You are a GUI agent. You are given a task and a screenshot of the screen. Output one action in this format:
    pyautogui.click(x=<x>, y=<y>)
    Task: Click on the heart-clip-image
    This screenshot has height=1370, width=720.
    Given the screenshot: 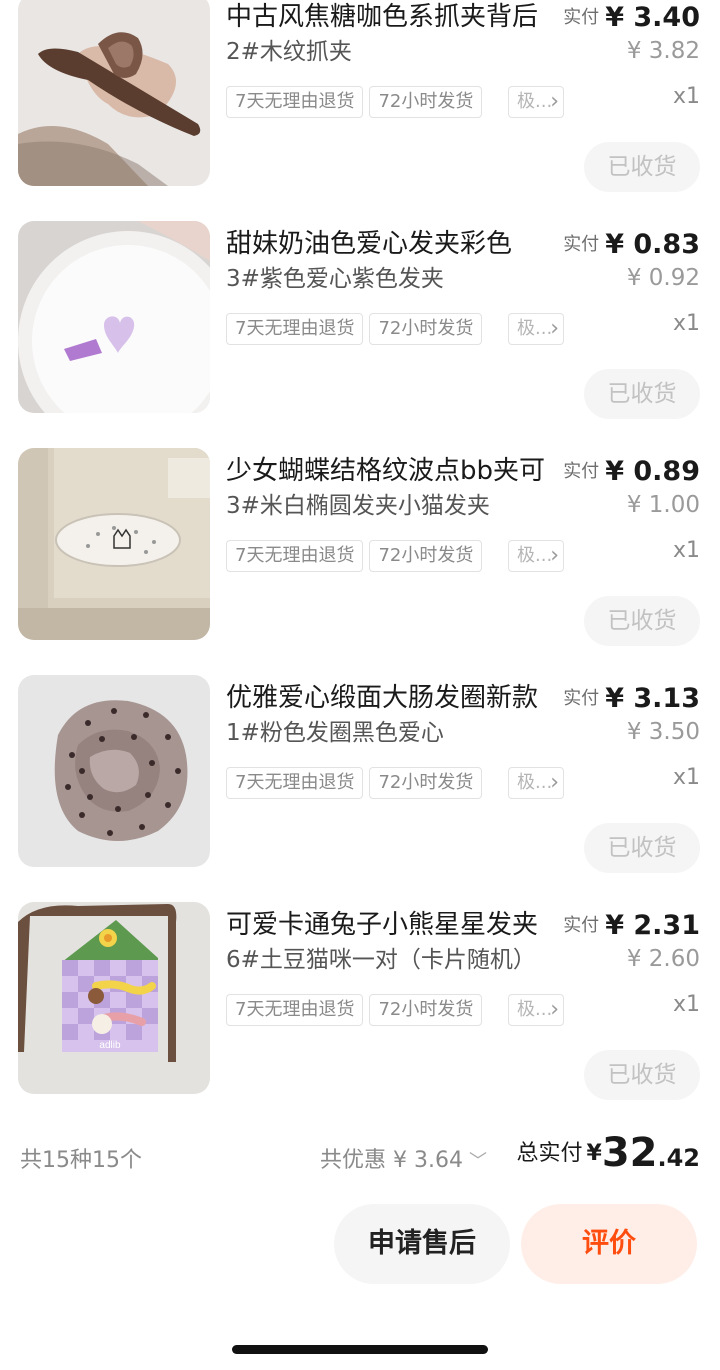 What is the action you would take?
    pyautogui.click(x=114, y=317)
    